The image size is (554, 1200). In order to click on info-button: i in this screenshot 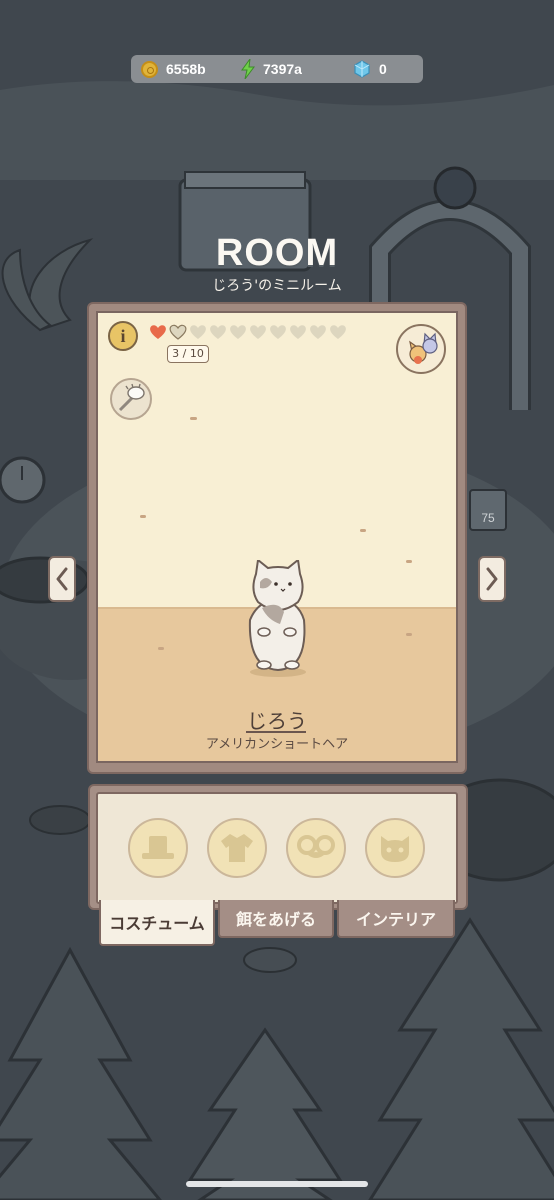, I will do `click(123, 336)`.